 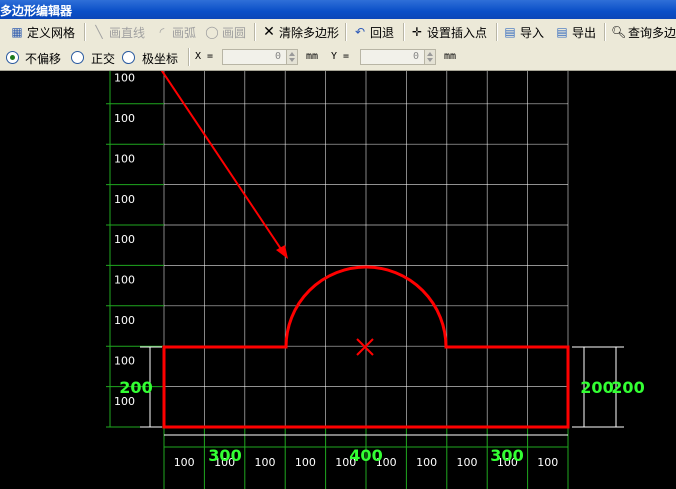 What do you see at coordinates (457, 32) in the screenshot?
I see `set-insert-point-label: 设置插入点` at bounding box center [457, 32].